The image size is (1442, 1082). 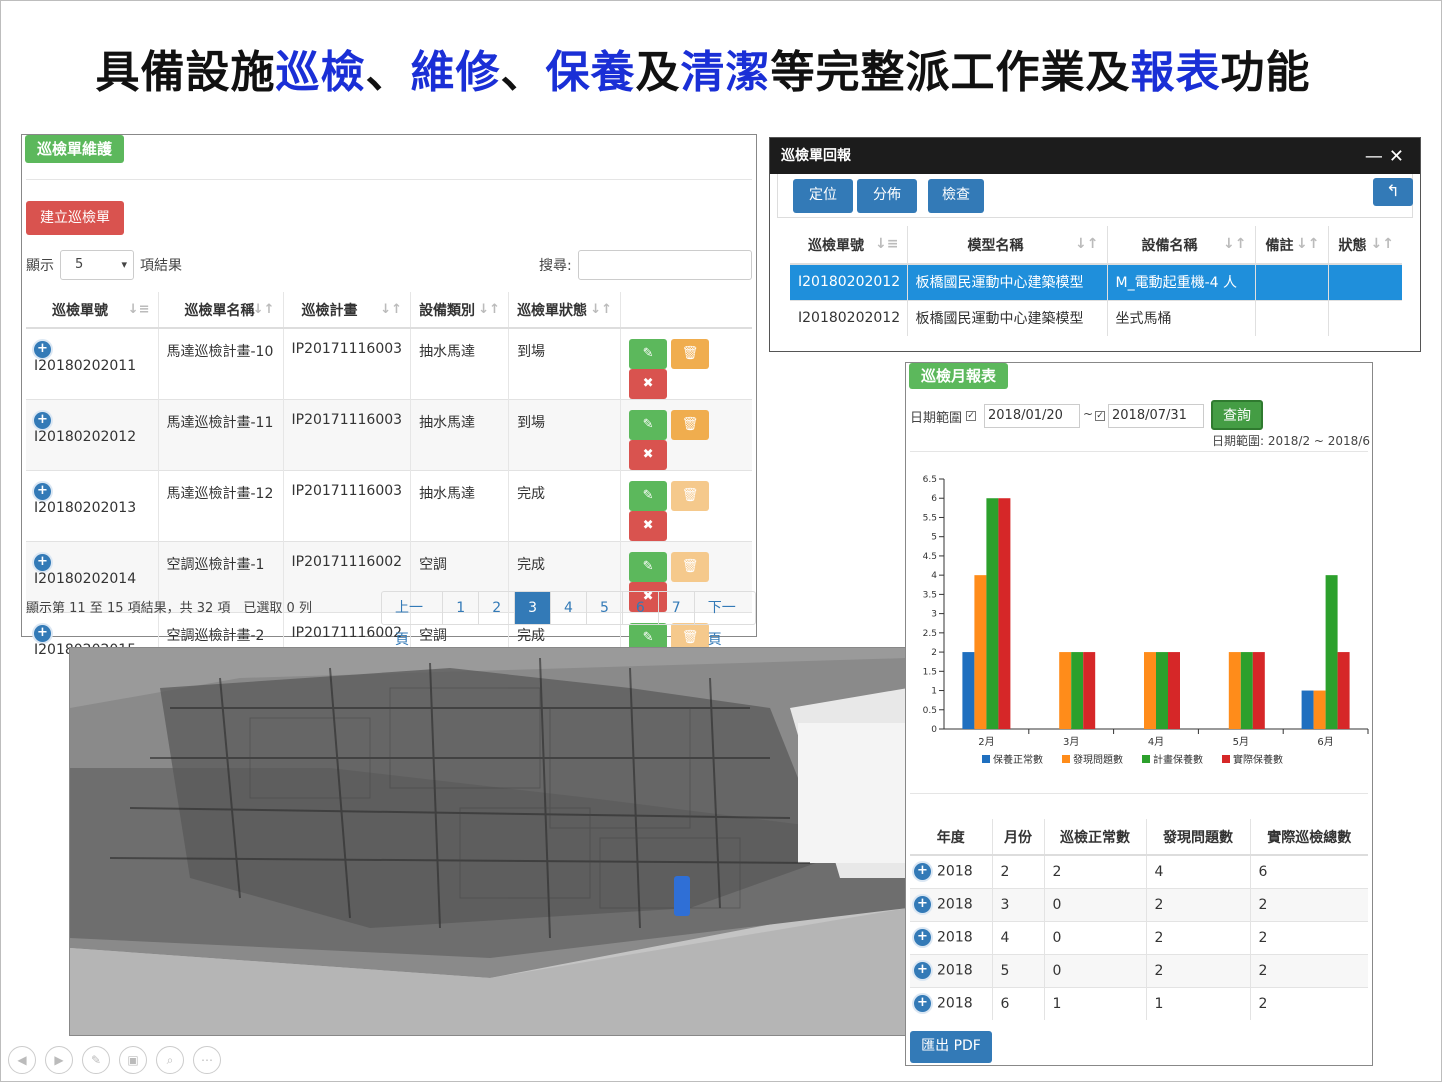 What do you see at coordinates (1139, 1003) in the screenshot?
I see `table-row: +2018 6 1 1 2` at bounding box center [1139, 1003].